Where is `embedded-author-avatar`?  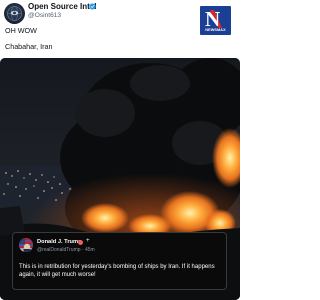
embedded-author-avatar is located at coordinates (26, 245).